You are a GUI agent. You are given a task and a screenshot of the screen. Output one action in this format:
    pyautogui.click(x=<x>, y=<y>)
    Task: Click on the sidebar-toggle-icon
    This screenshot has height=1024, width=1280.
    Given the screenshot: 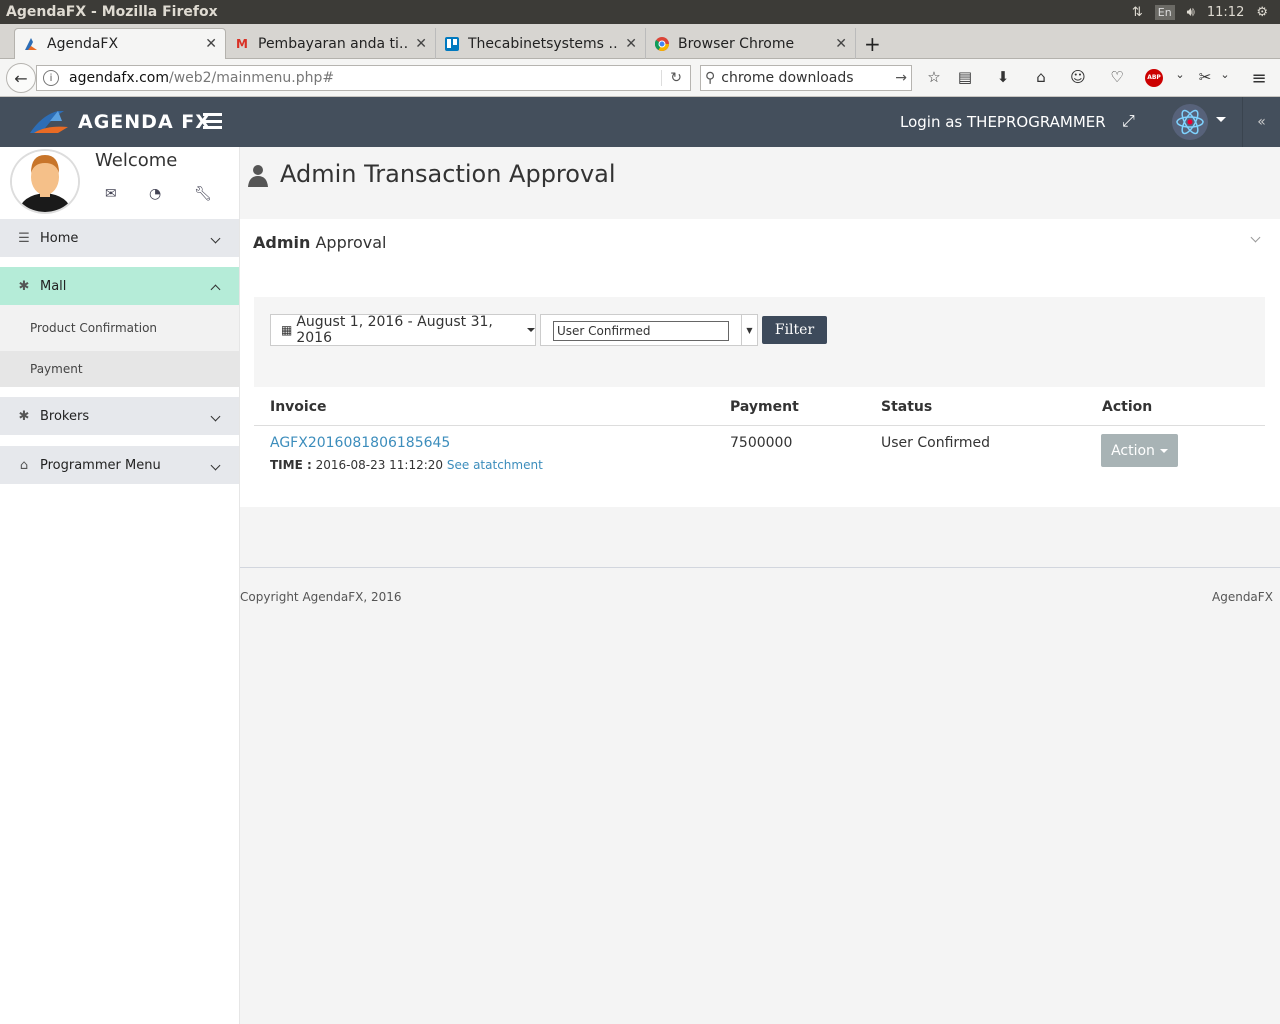 What is the action you would take?
    pyautogui.click(x=212, y=121)
    